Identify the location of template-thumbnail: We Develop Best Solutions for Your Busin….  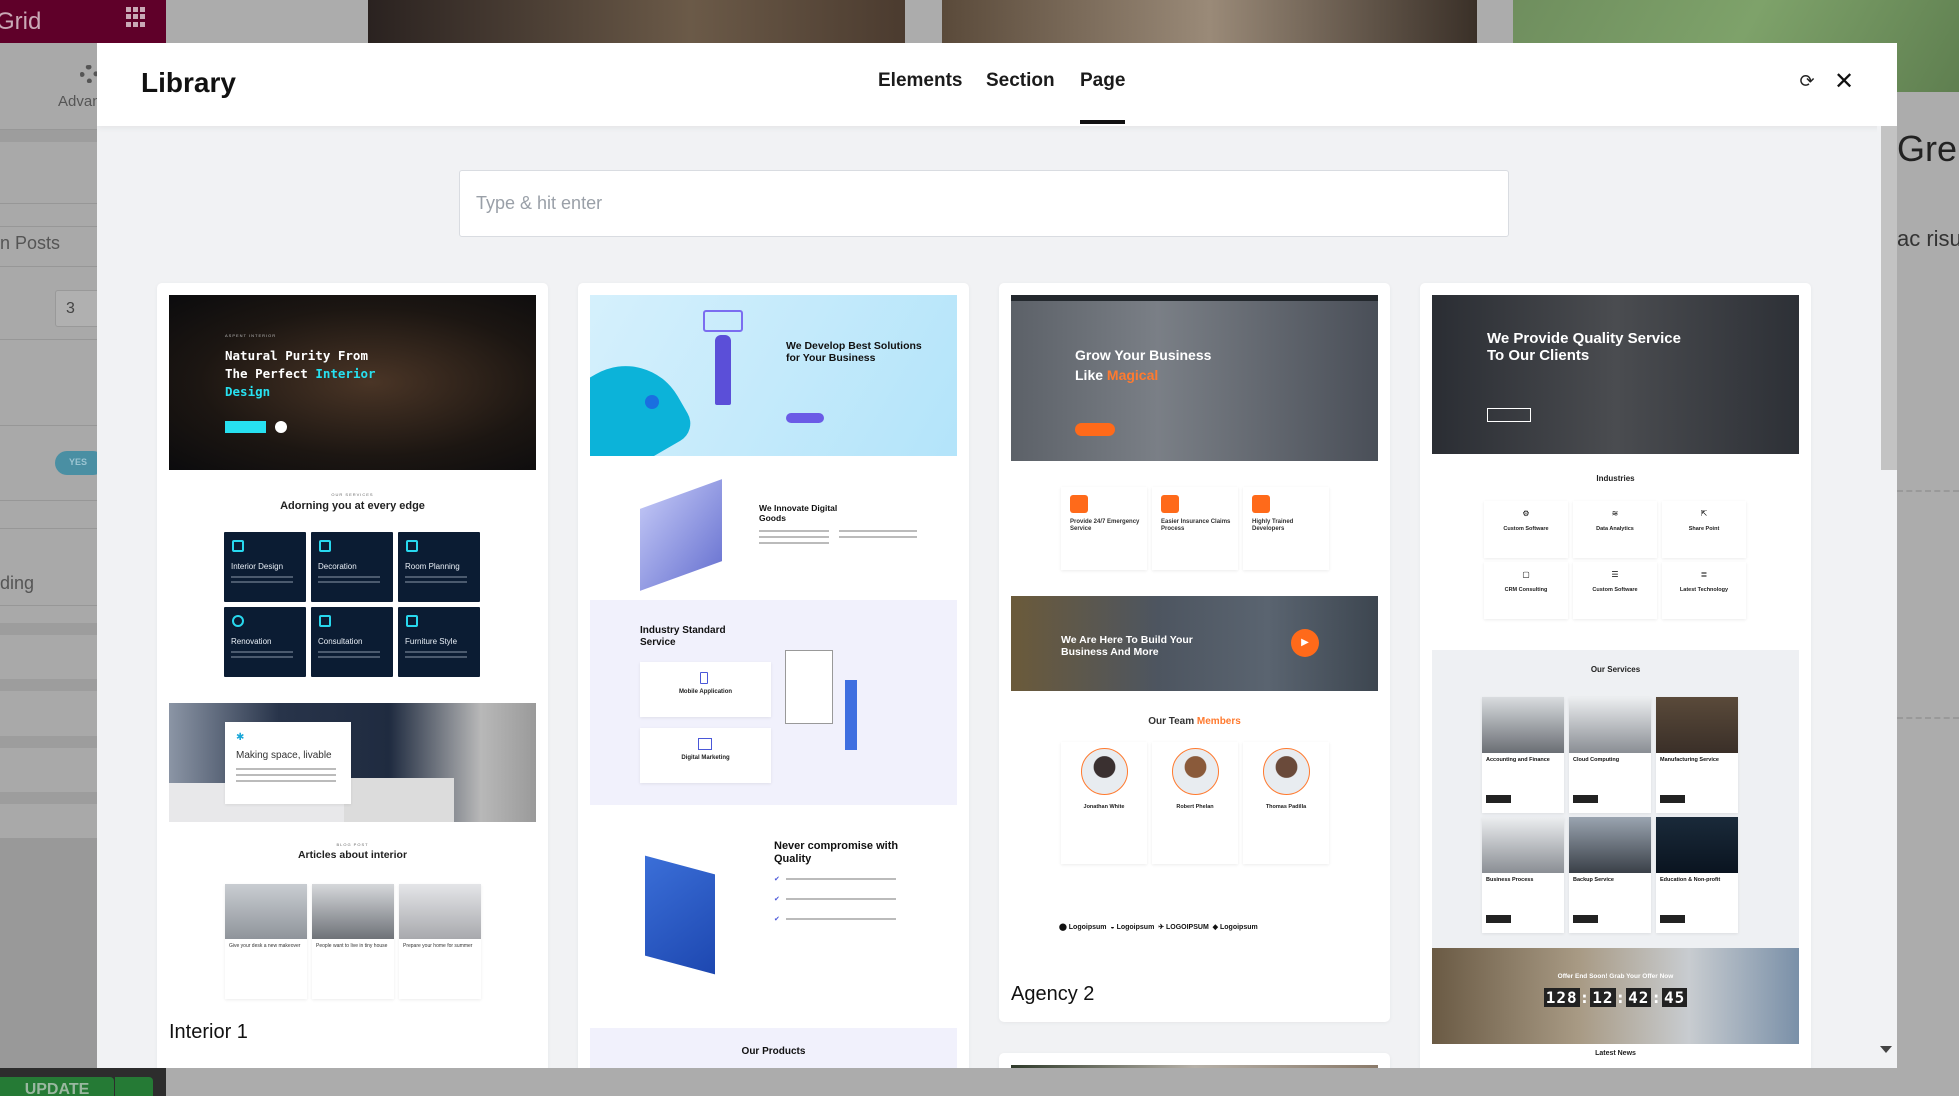
(773, 681).